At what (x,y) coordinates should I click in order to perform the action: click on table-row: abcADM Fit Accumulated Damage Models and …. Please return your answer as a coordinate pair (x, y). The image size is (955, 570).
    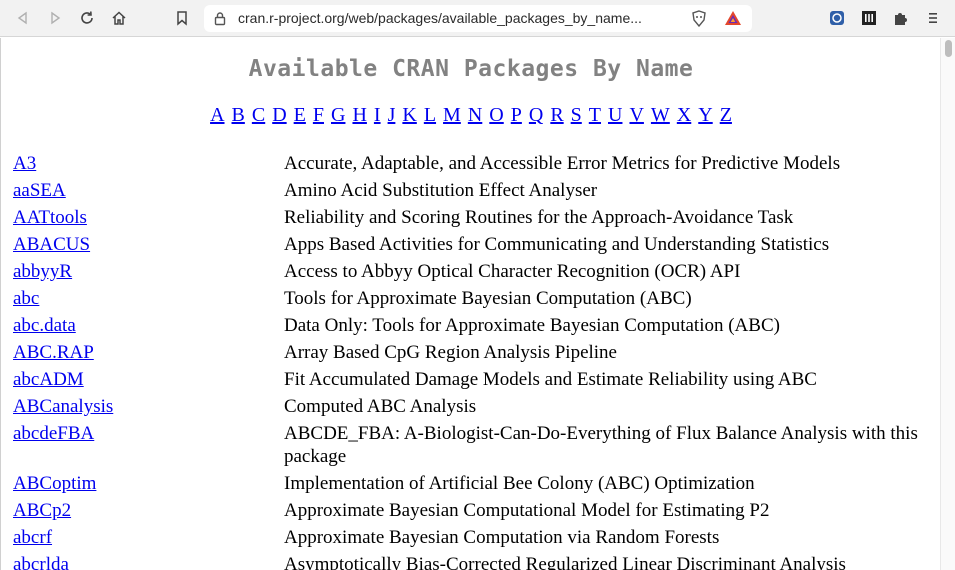
    Looking at the image, I should click on (470, 381).